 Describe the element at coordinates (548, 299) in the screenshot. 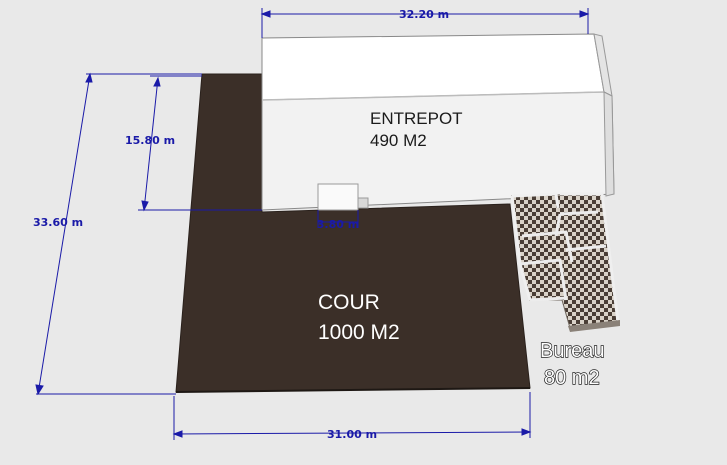

I see `office-wall-inner-f` at that location.